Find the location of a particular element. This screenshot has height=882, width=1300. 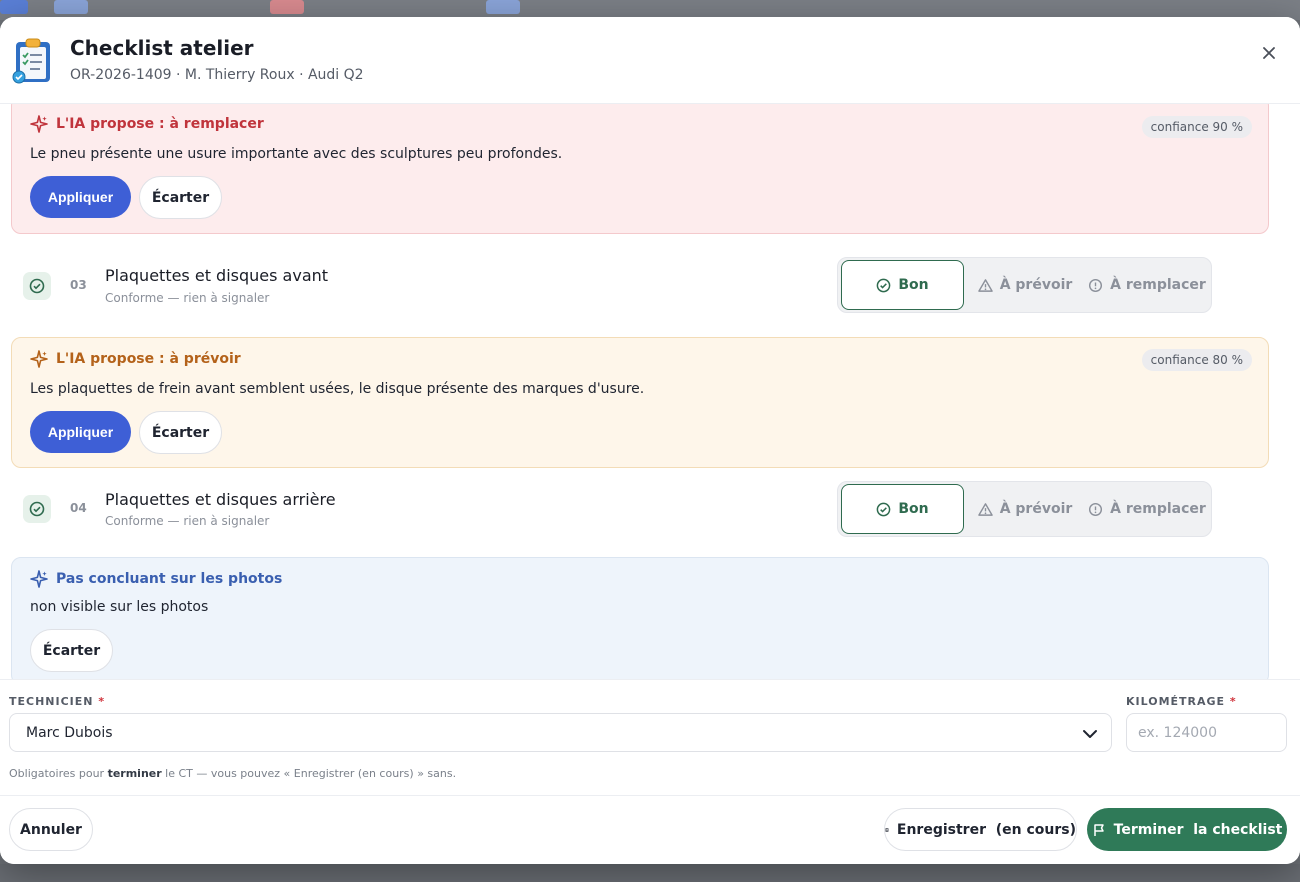

item-number: 03 is located at coordinates (78, 285).